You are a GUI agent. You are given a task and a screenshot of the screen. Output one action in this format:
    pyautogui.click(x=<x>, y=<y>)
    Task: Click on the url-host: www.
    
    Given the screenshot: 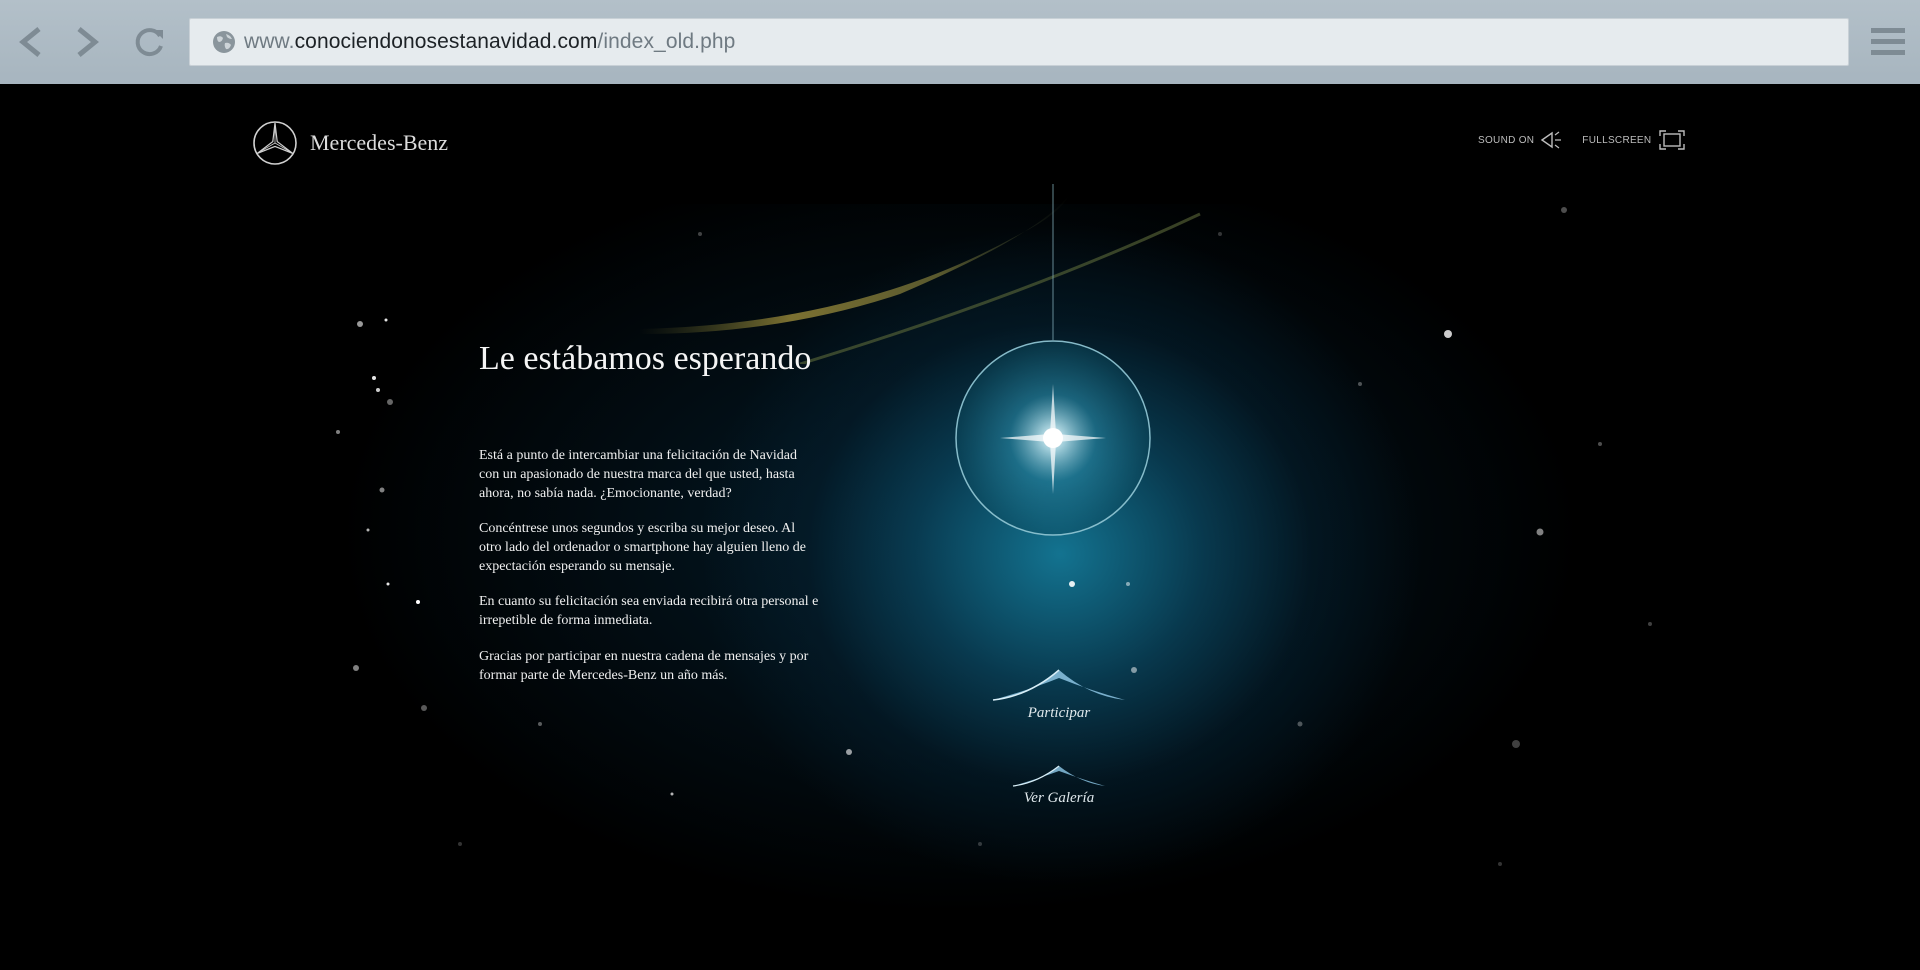 What is the action you would take?
    pyautogui.click(x=269, y=41)
    